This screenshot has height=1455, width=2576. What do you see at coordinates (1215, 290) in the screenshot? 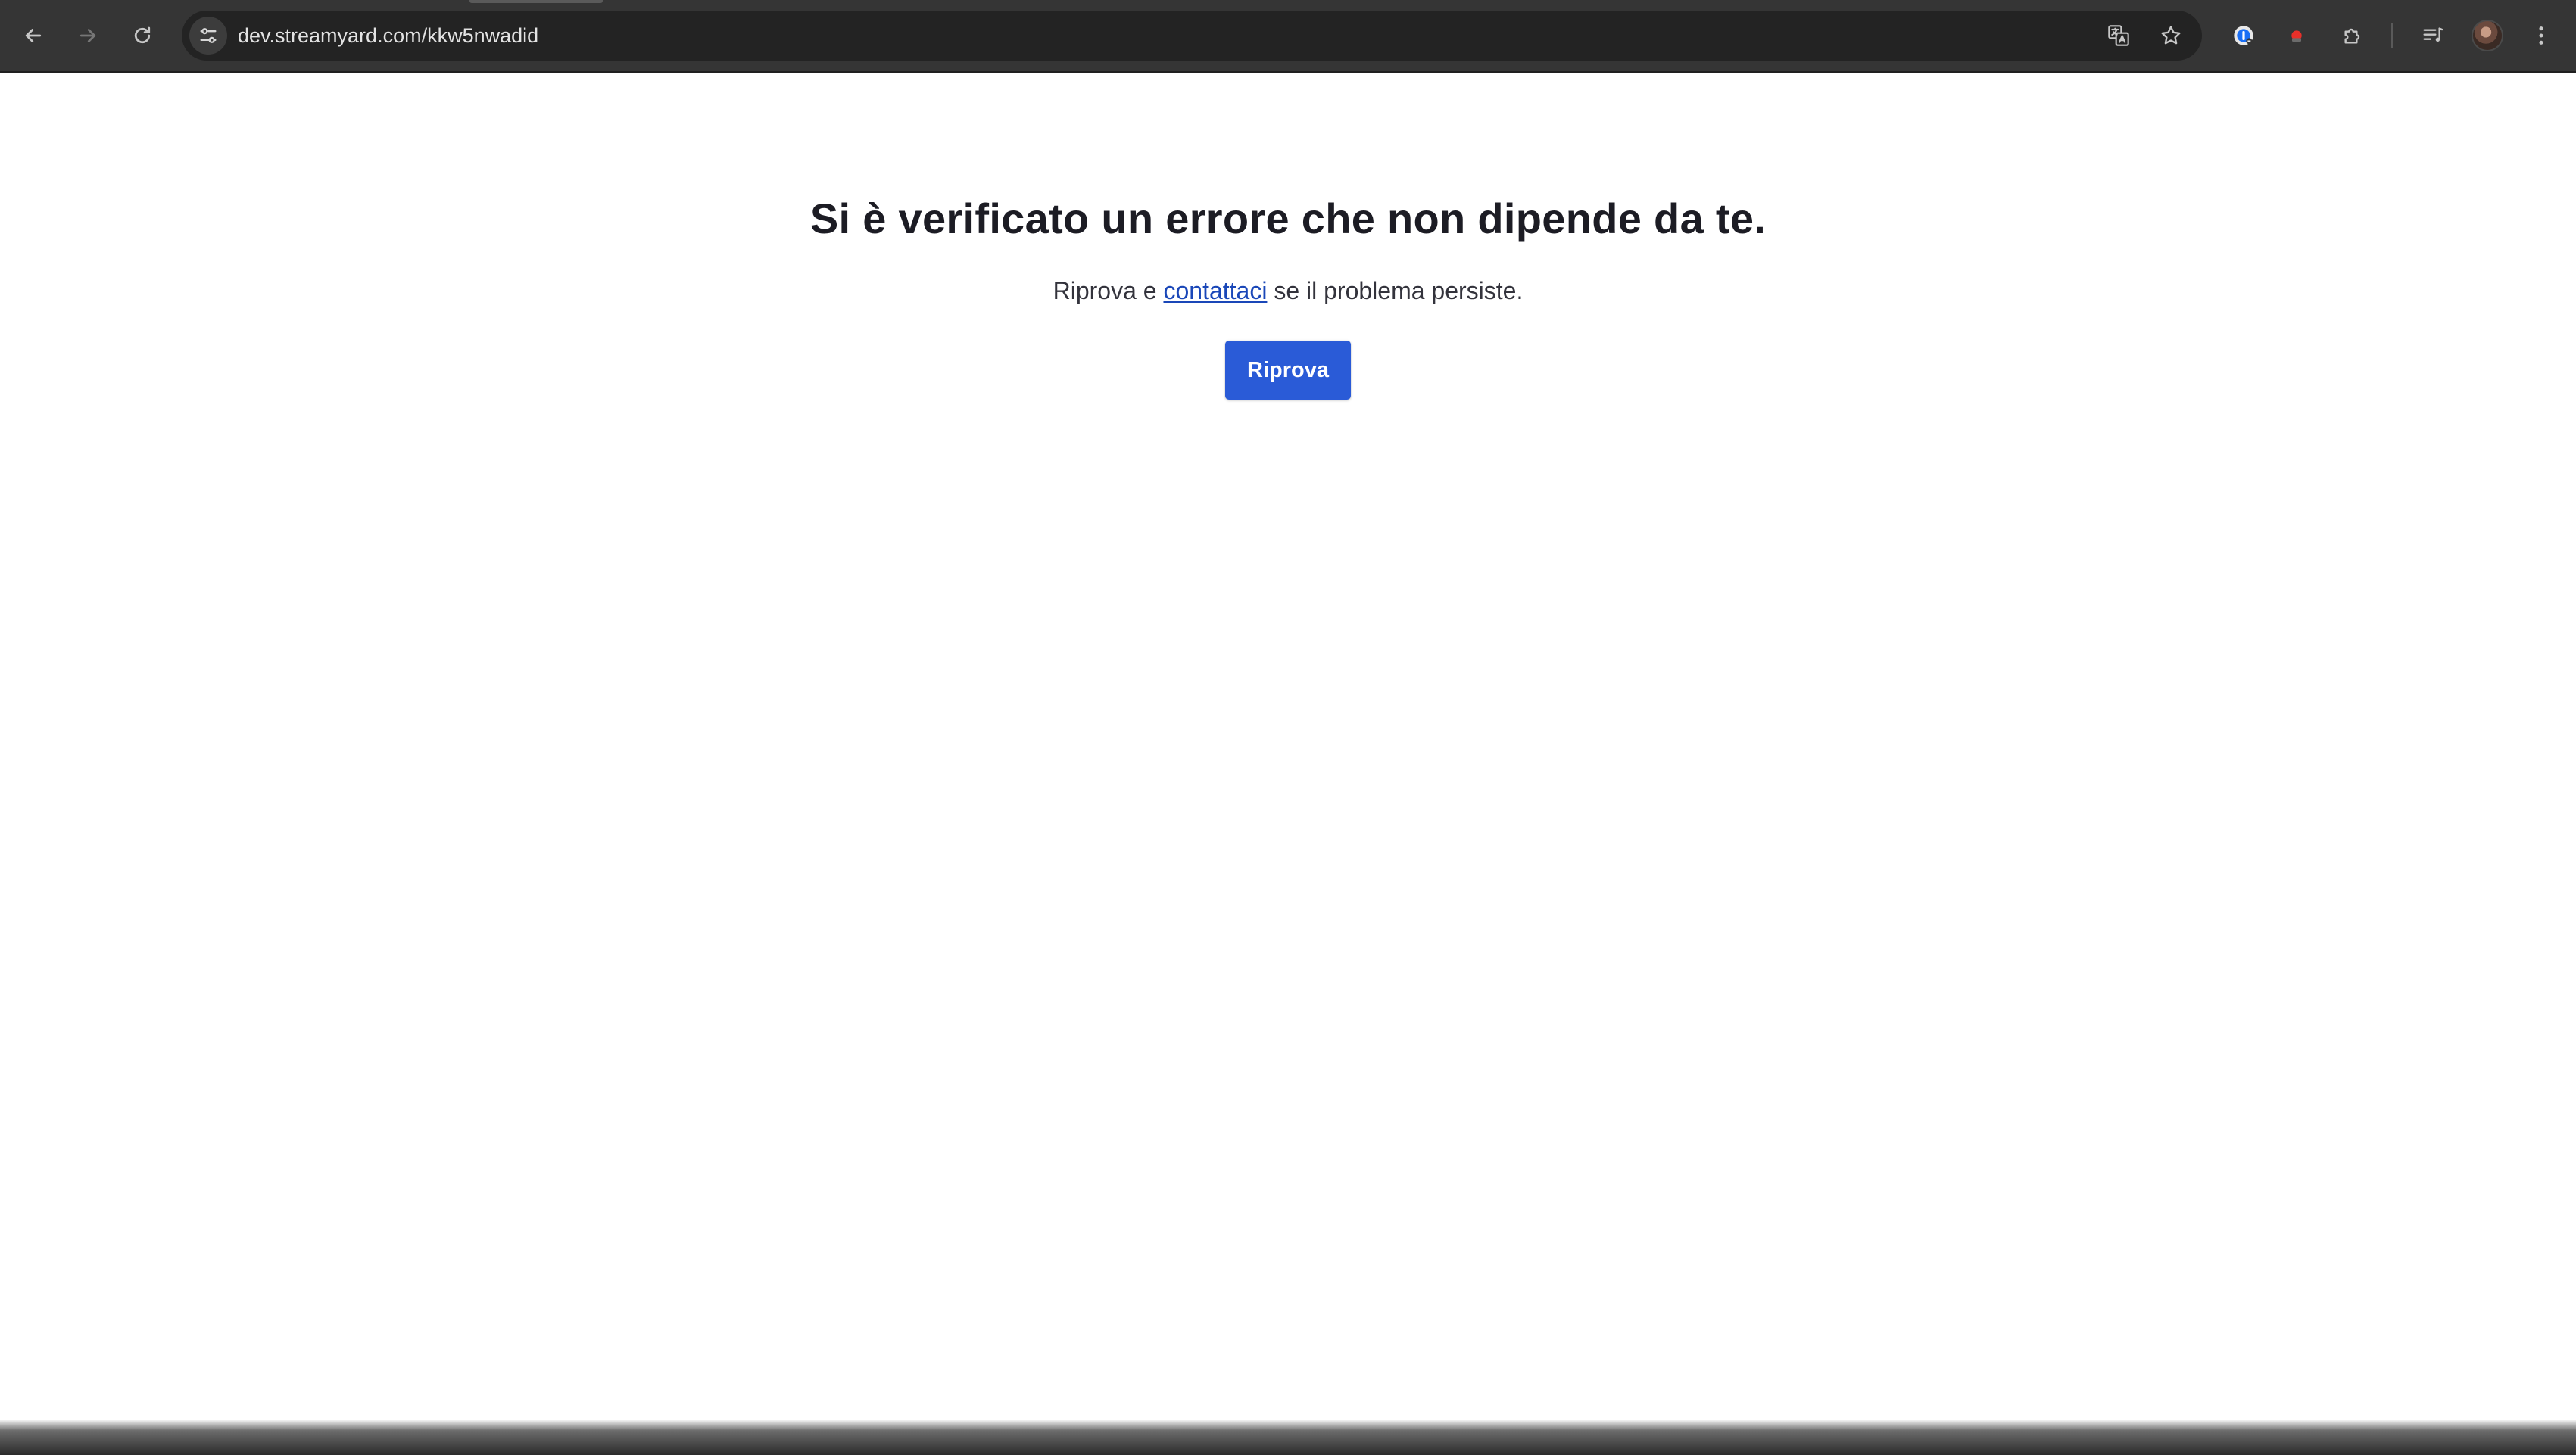
I see `contact-link: contattaci` at bounding box center [1215, 290].